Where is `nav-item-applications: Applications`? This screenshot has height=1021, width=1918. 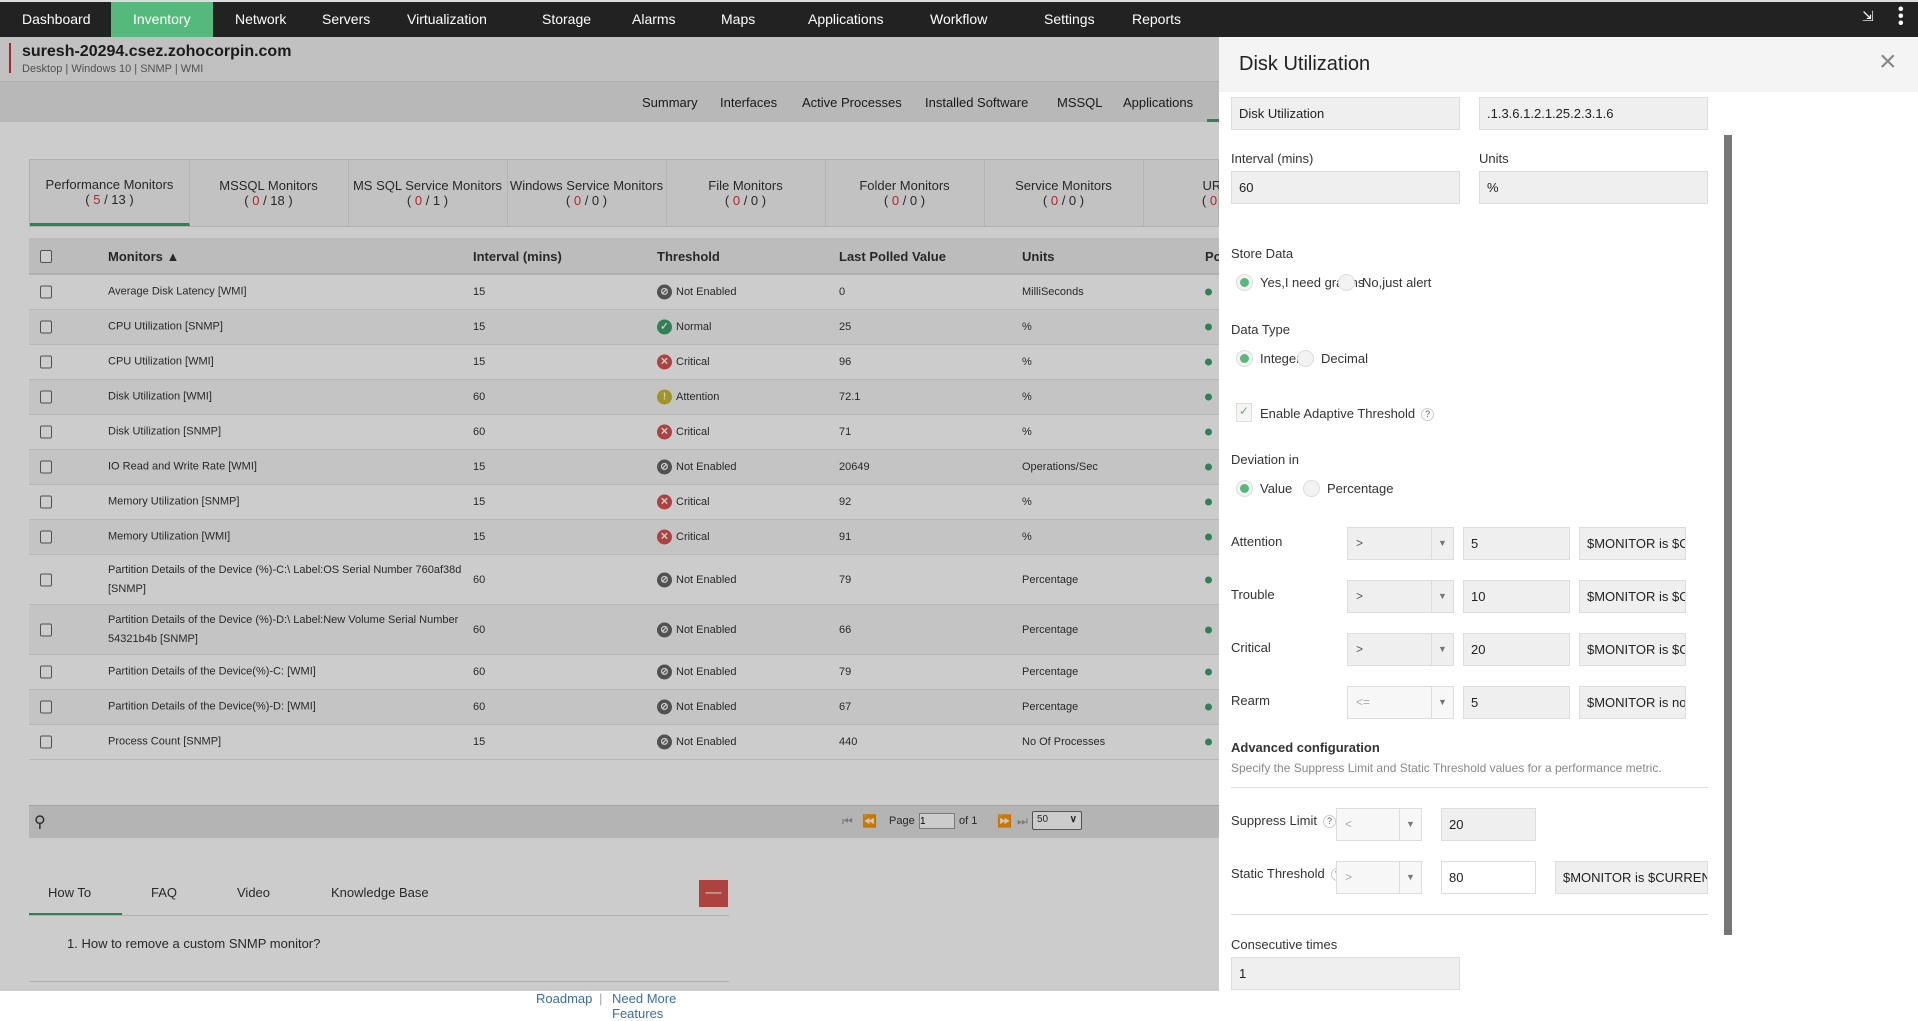 nav-item-applications: Applications is located at coordinates (846, 19).